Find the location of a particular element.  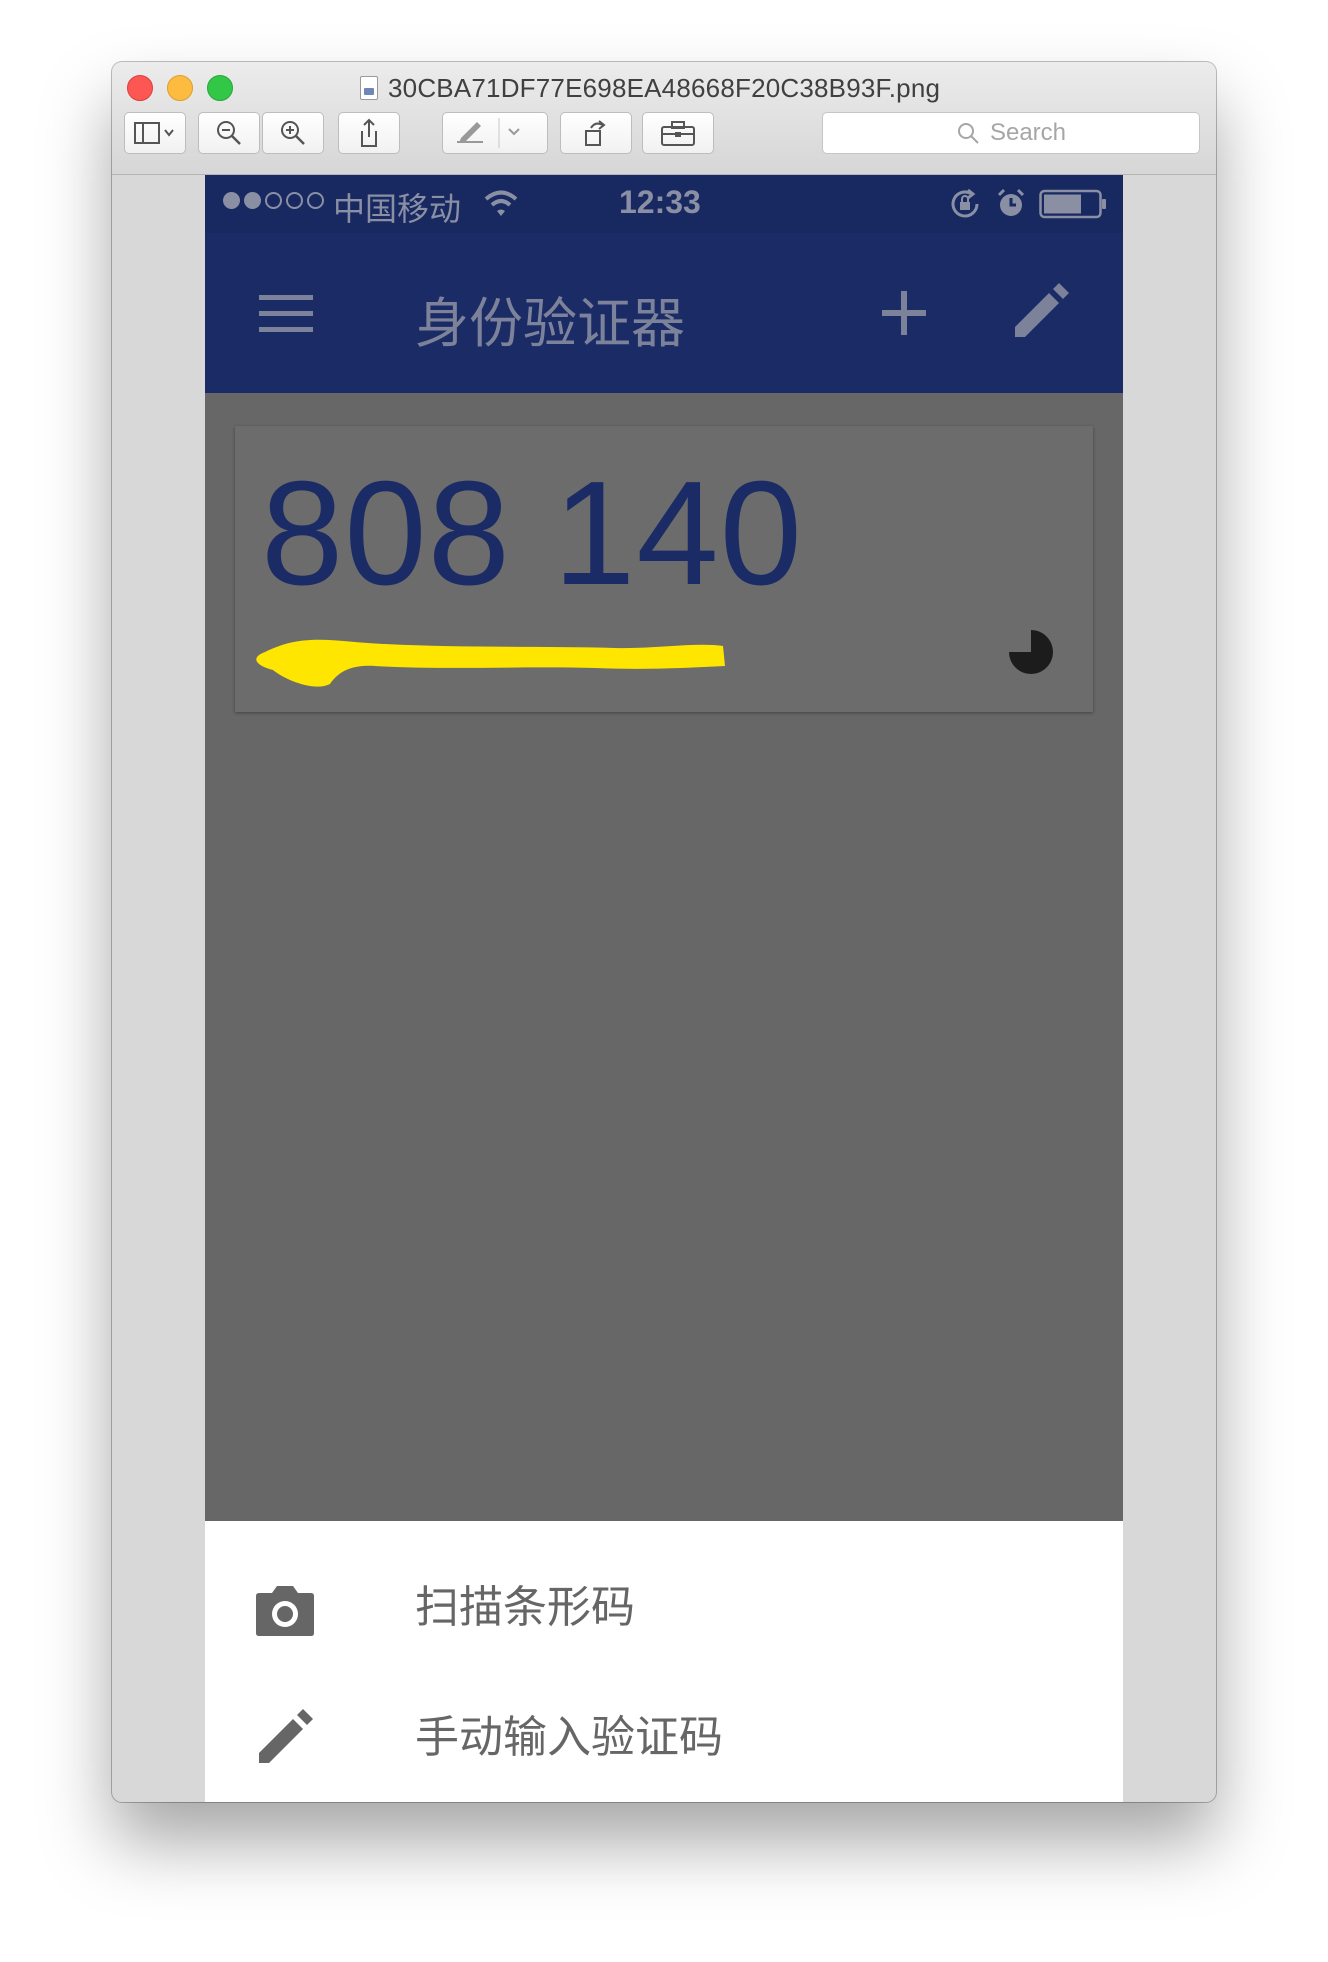

scan-barcode-label: 扫描条形码 is located at coordinates (525, 1607).